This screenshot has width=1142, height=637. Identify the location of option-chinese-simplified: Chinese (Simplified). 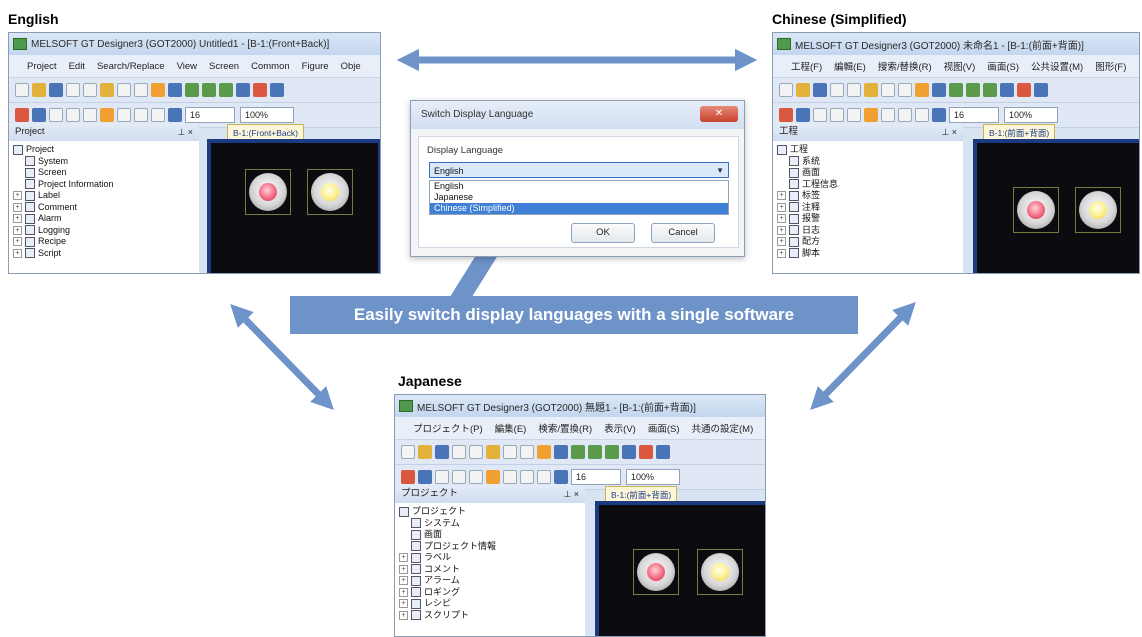
(579, 208).